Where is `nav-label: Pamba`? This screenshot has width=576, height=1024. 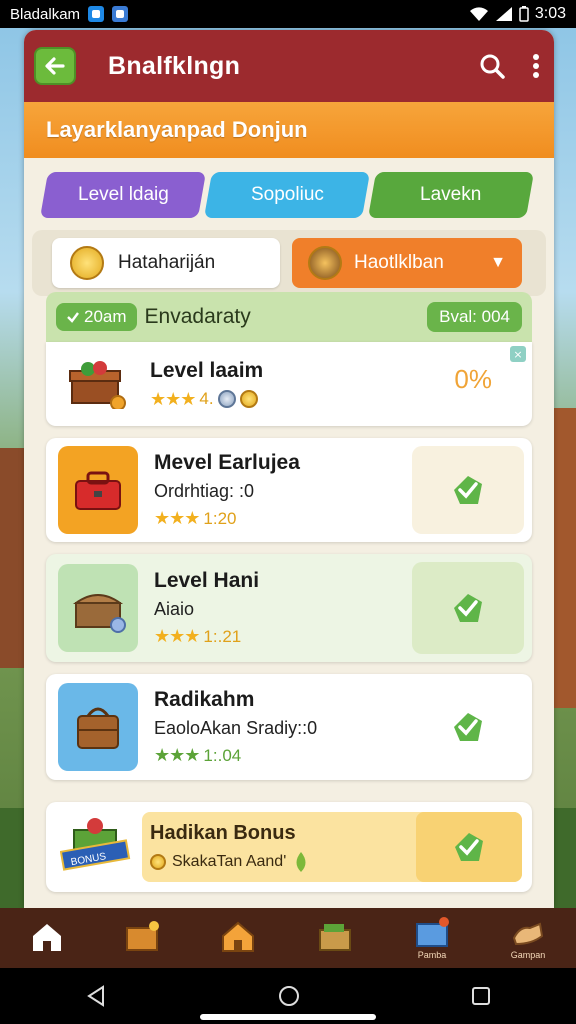 nav-label: Pamba is located at coordinates (432, 955).